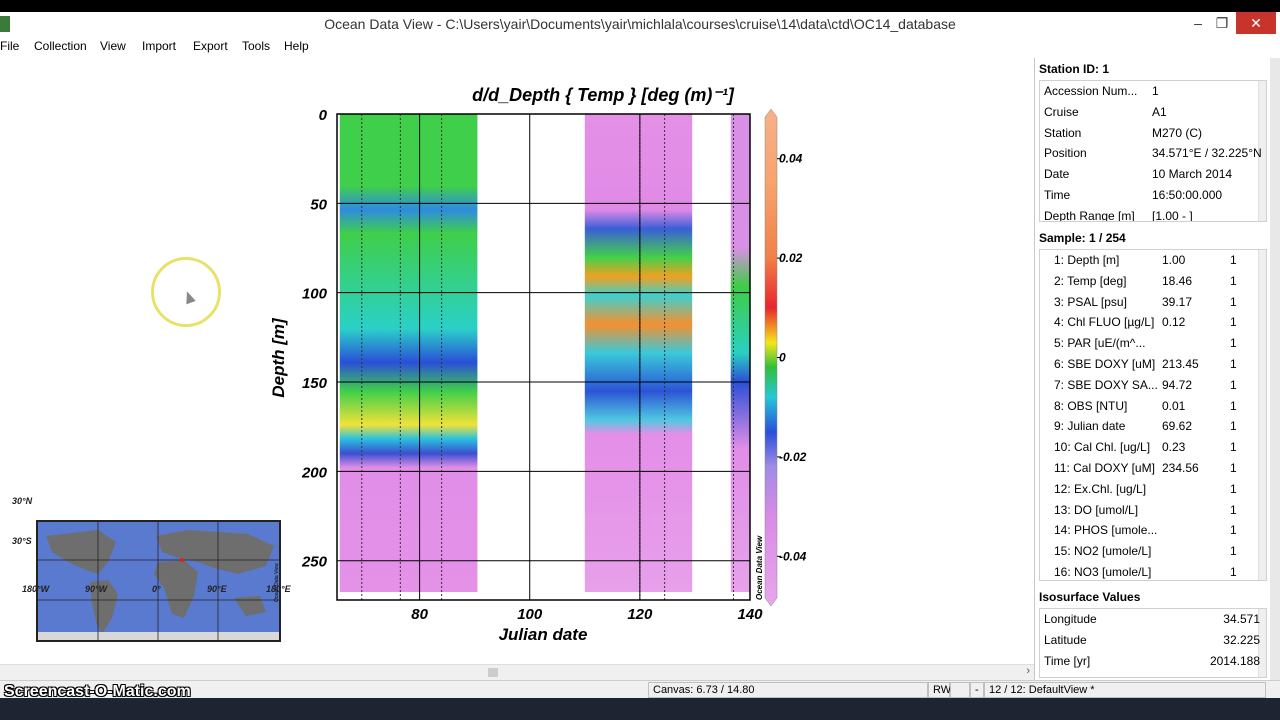 The image size is (1280, 720). What do you see at coordinates (1174, 405) in the screenshot?
I see `row-value: 0.01` at bounding box center [1174, 405].